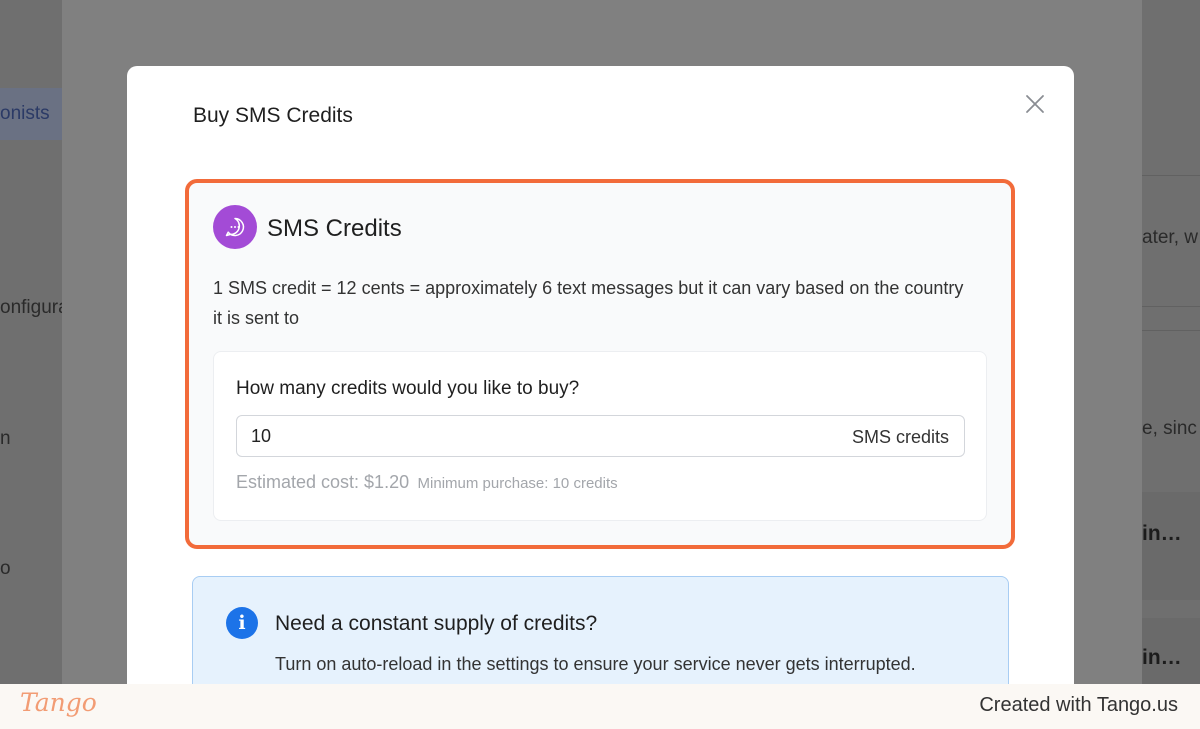 The image size is (1200, 729). What do you see at coordinates (273, 115) in the screenshot?
I see `modal-title: Buy SMS Credits` at bounding box center [273, 115].